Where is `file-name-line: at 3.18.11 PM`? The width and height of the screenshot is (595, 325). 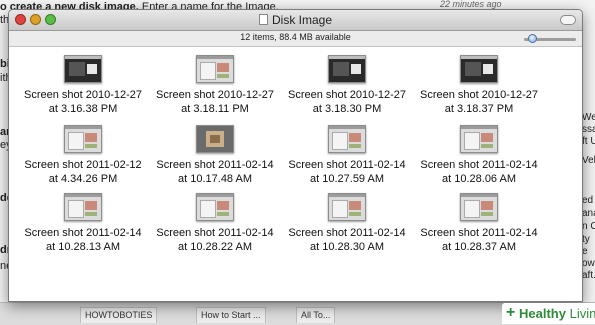
file-name-line: at 3.18.11 PM is located at coordinates (215, 109).